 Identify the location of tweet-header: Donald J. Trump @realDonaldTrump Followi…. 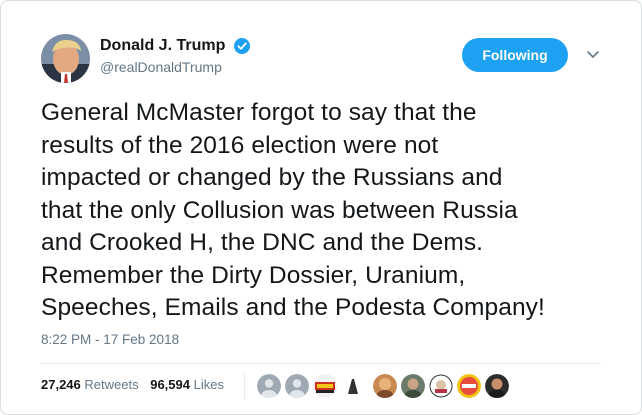
(327, 60).